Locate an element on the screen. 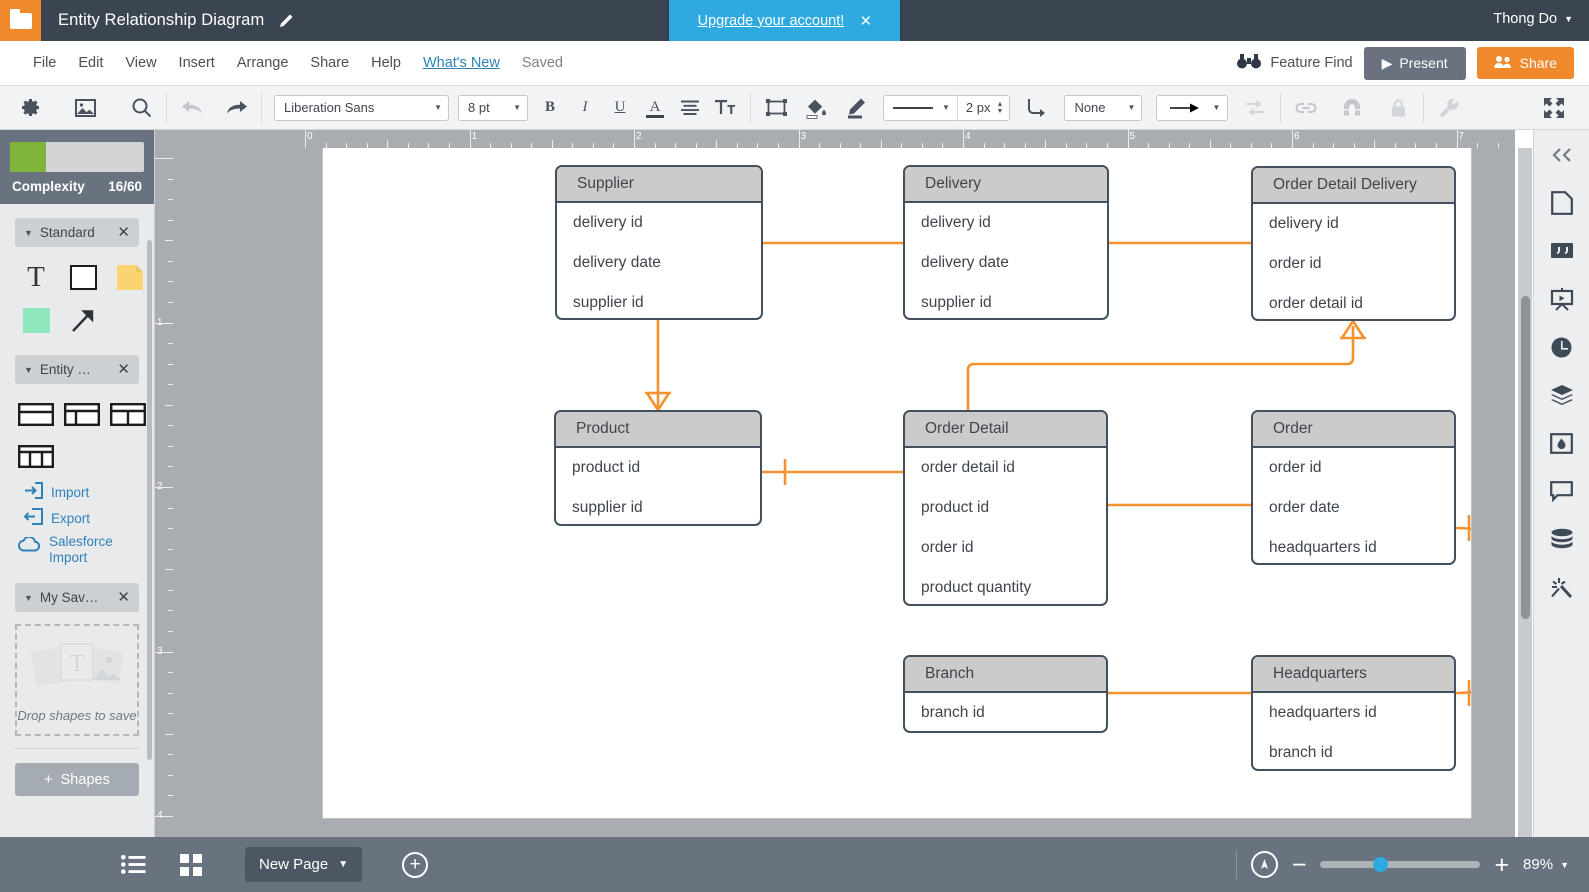  green-square-shape-icon is located at coordinates (36, 320).